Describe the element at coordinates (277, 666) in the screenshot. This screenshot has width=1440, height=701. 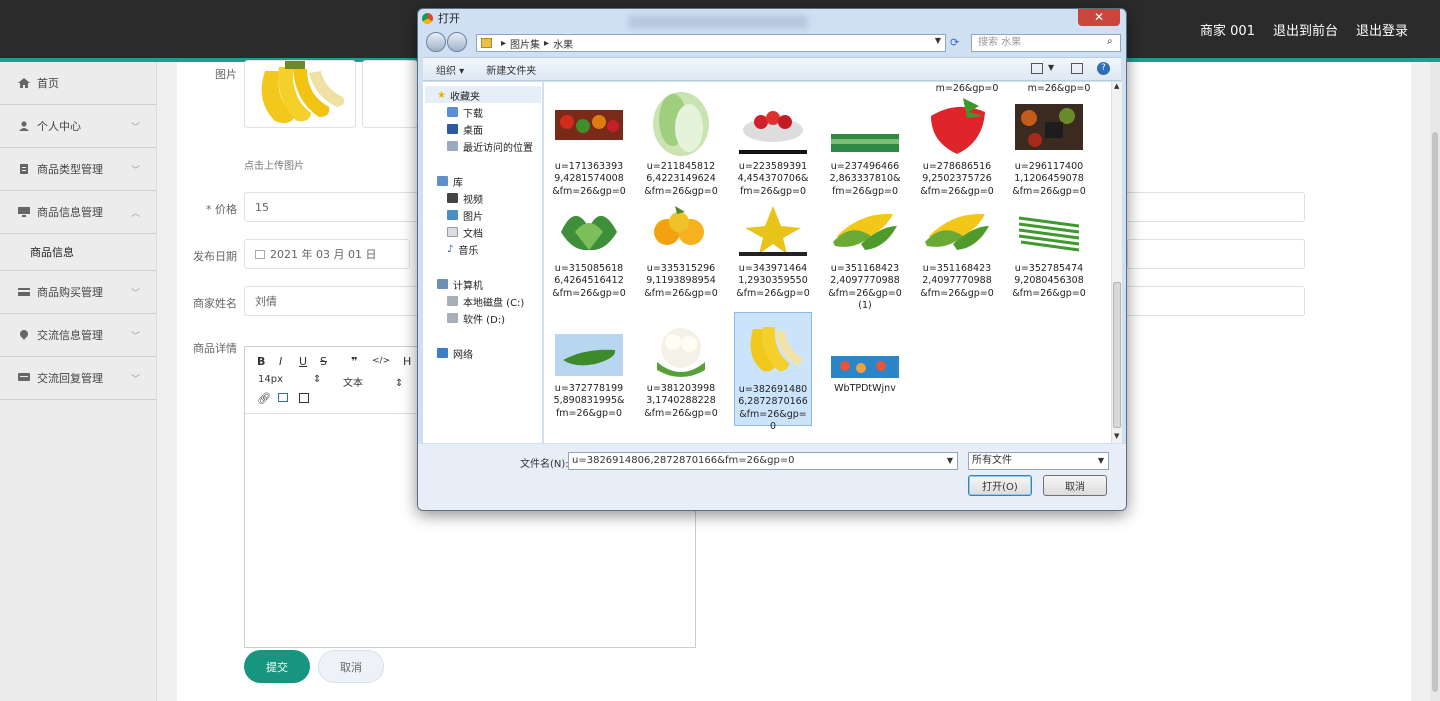
I see `submit-button: 提交` at that location.